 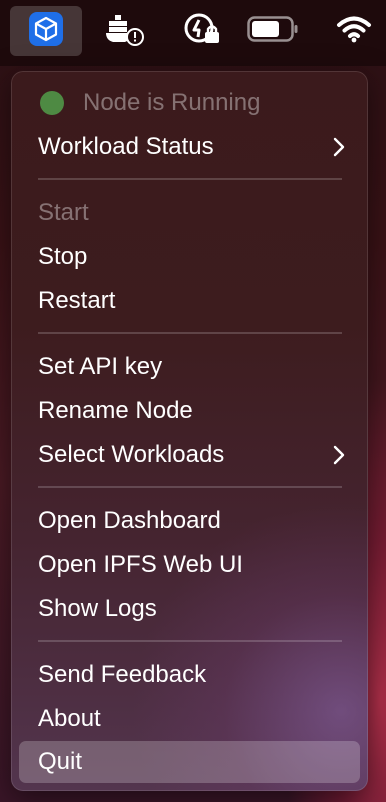 I want to click on send-feedback-item: Send Feedback, so click(x=189, y=675).